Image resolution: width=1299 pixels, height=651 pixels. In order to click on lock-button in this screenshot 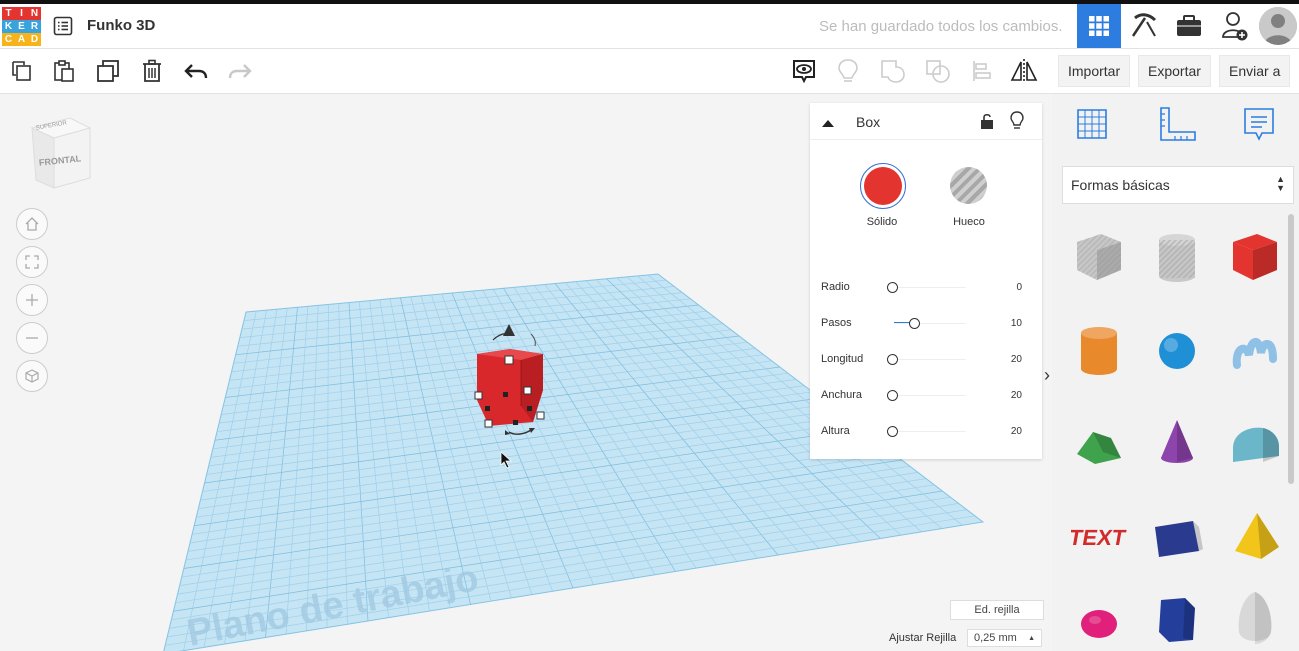, I will do `click(987, 123)`.